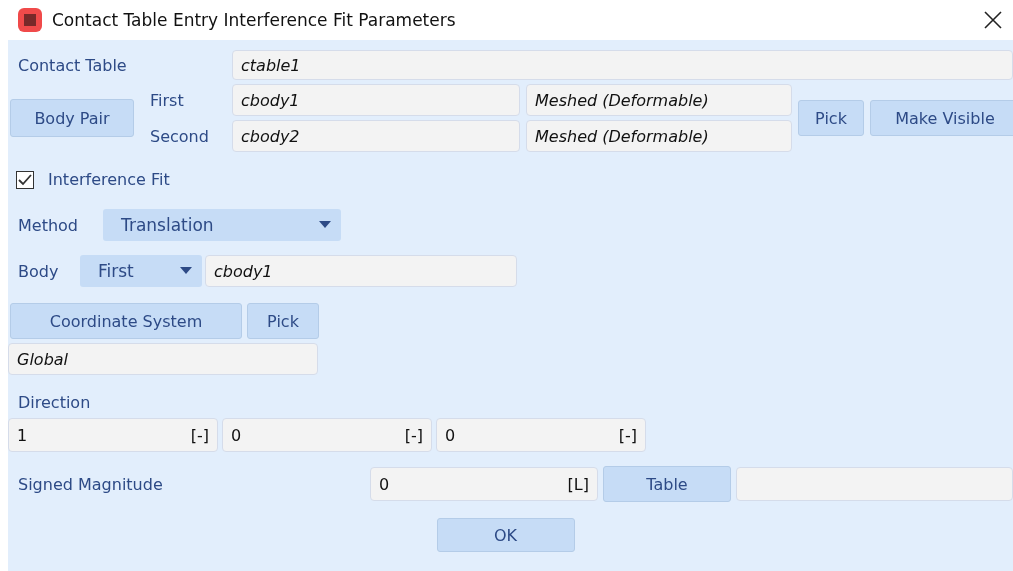  Describe the element at coordinates (254, 20) in the screenshot. I see `window-title: Contact Table Entry Interference Fit Parameters` at that location.